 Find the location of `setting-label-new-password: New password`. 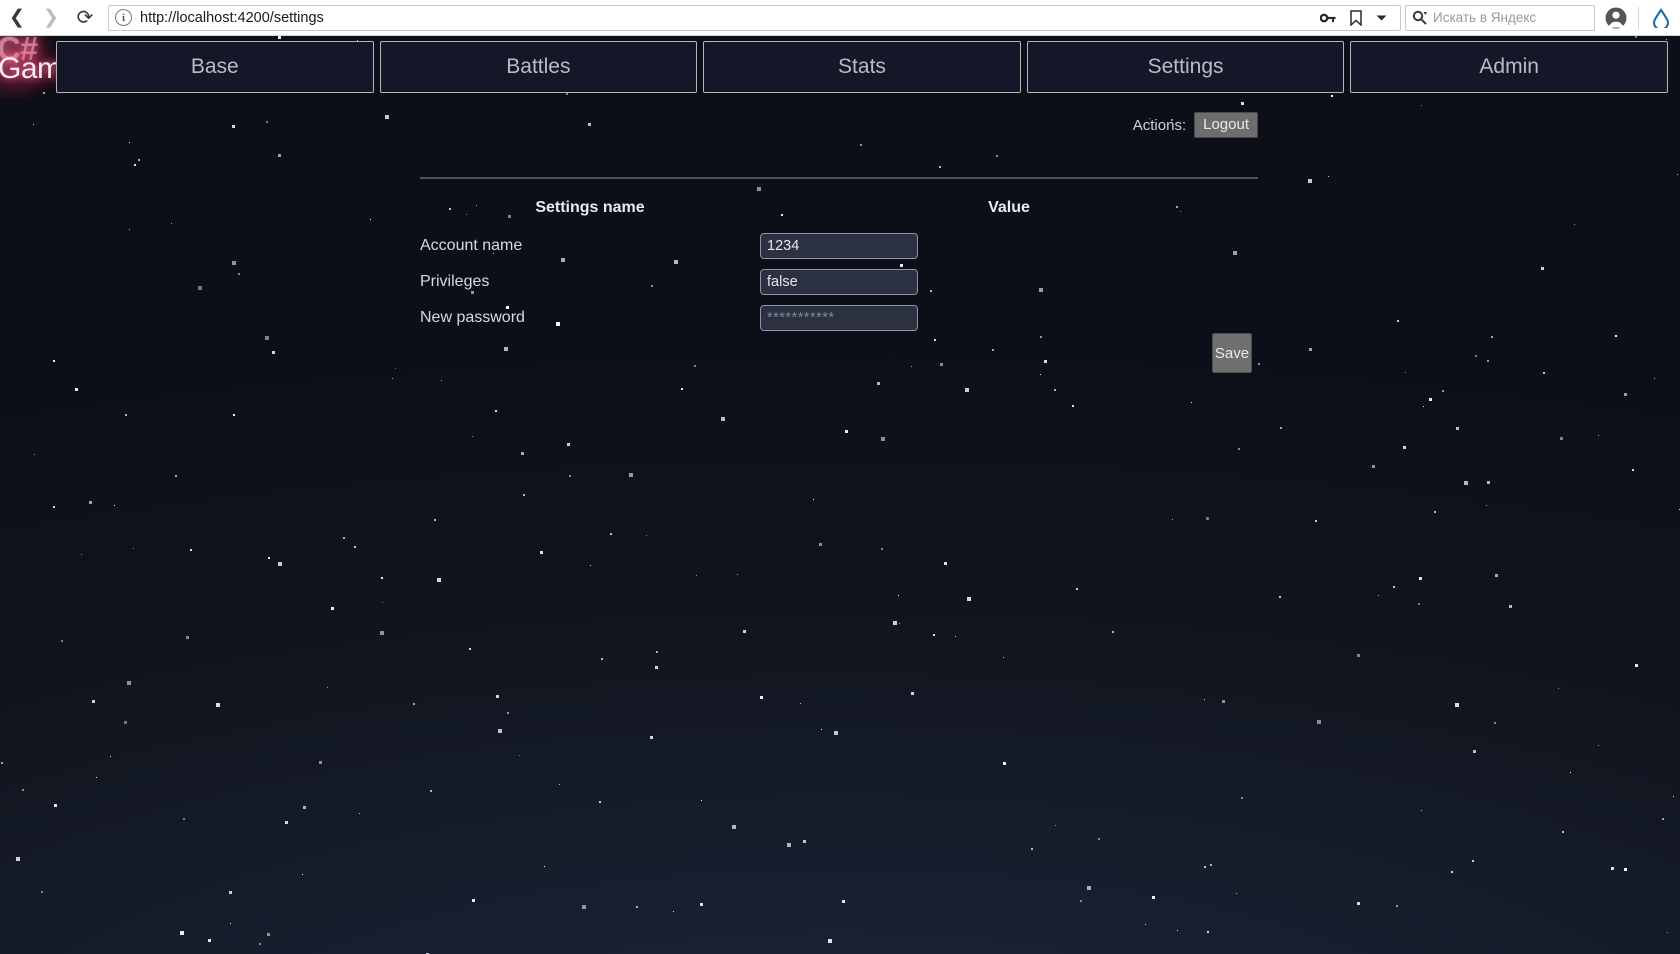

setting-label-new-password: New password is located at coordinates (472, 317).